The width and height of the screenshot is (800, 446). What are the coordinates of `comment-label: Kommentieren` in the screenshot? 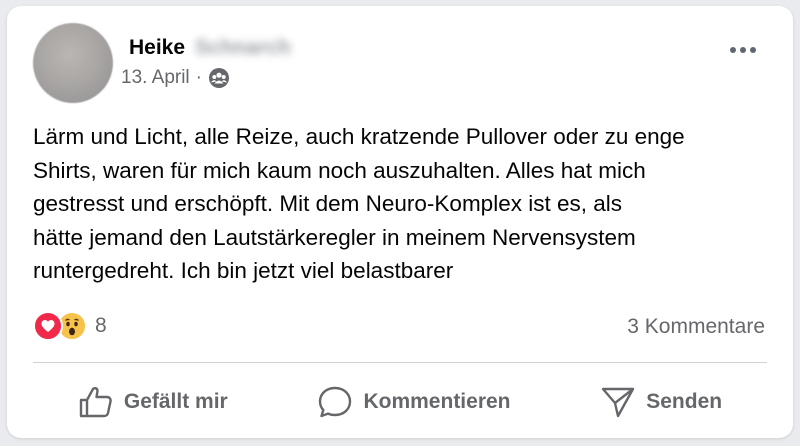 It's located at (437, 401).